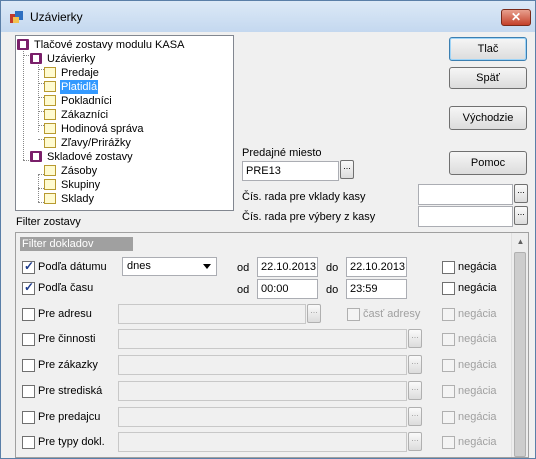  What do you see at coordinates (376, 289) in the screenshot?
I see `time-to-field: 23:59` at bounding box center [376, 289].